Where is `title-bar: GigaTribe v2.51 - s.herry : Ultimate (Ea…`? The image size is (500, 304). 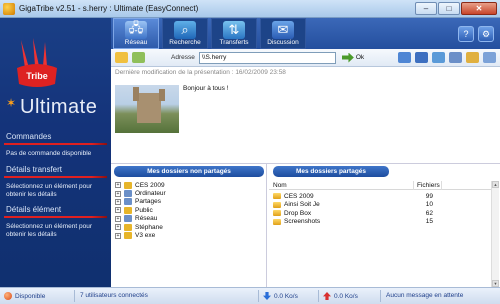
title-bar: GigaTribe v2.51 - s.herry : Ultimate (Ea… is located at coordinates (250, 9).